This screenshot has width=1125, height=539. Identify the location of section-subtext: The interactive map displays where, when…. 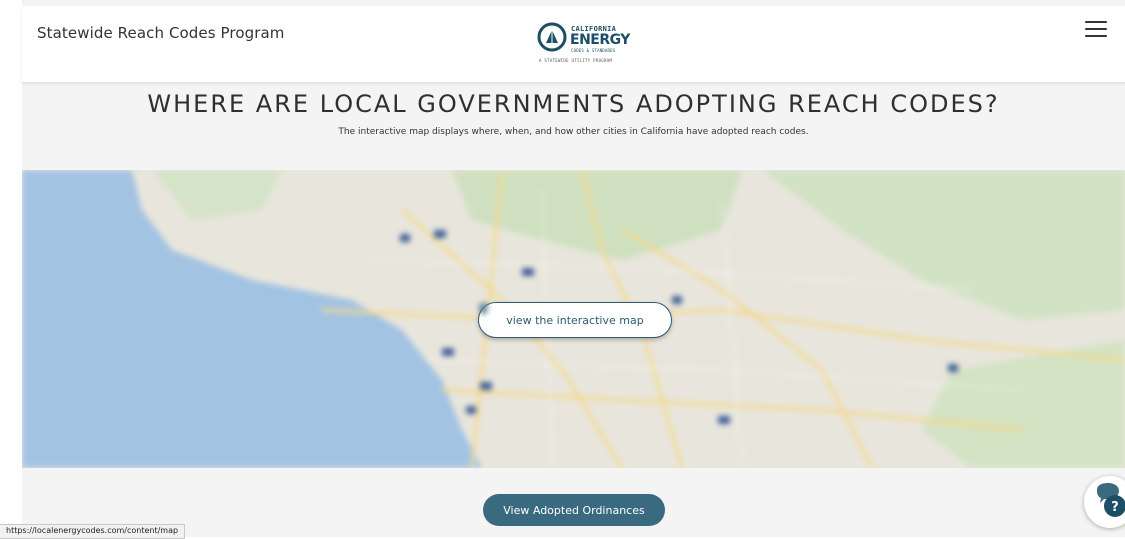
(573, 132).